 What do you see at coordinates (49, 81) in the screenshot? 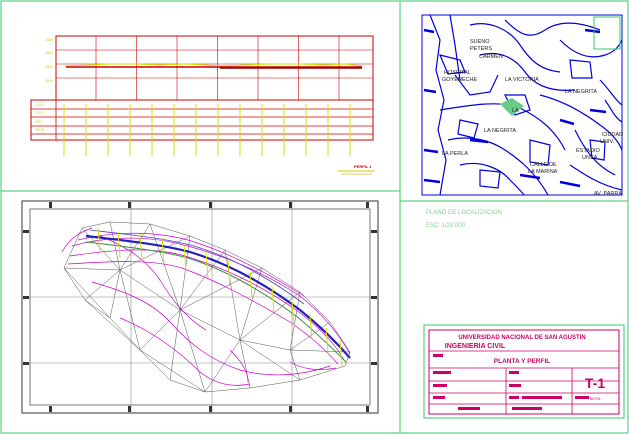
I see `elev-tick-4: 2520` at bounding box center [49, 81].